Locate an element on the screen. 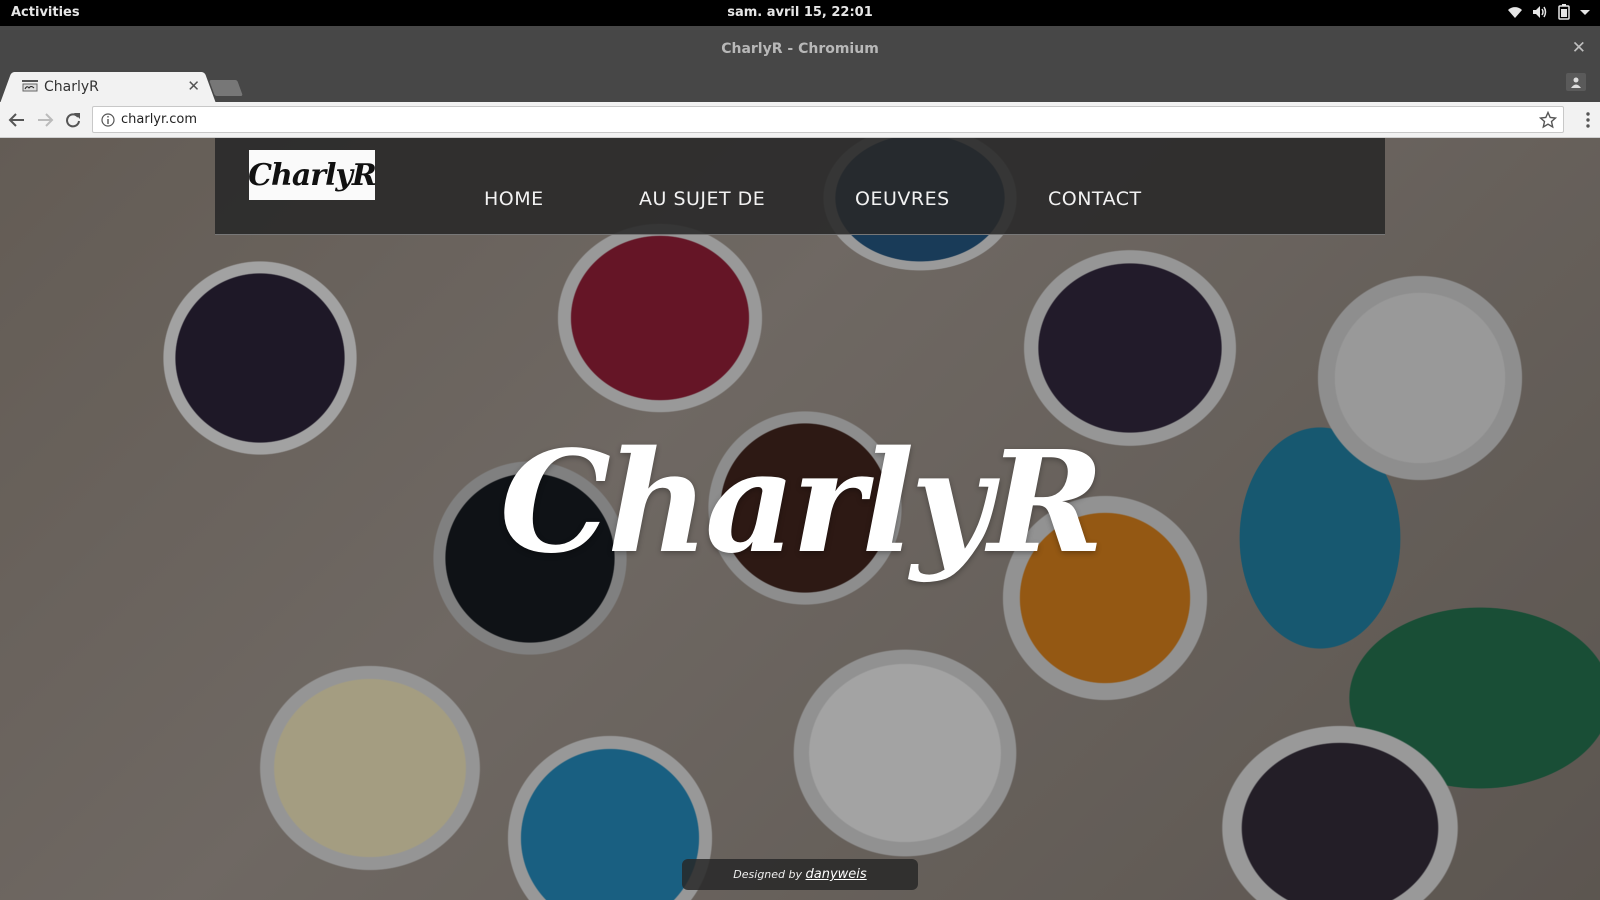 The image size is (1600, 900). nav-about: AU SUJET DE is located at coordinates (702, 199).